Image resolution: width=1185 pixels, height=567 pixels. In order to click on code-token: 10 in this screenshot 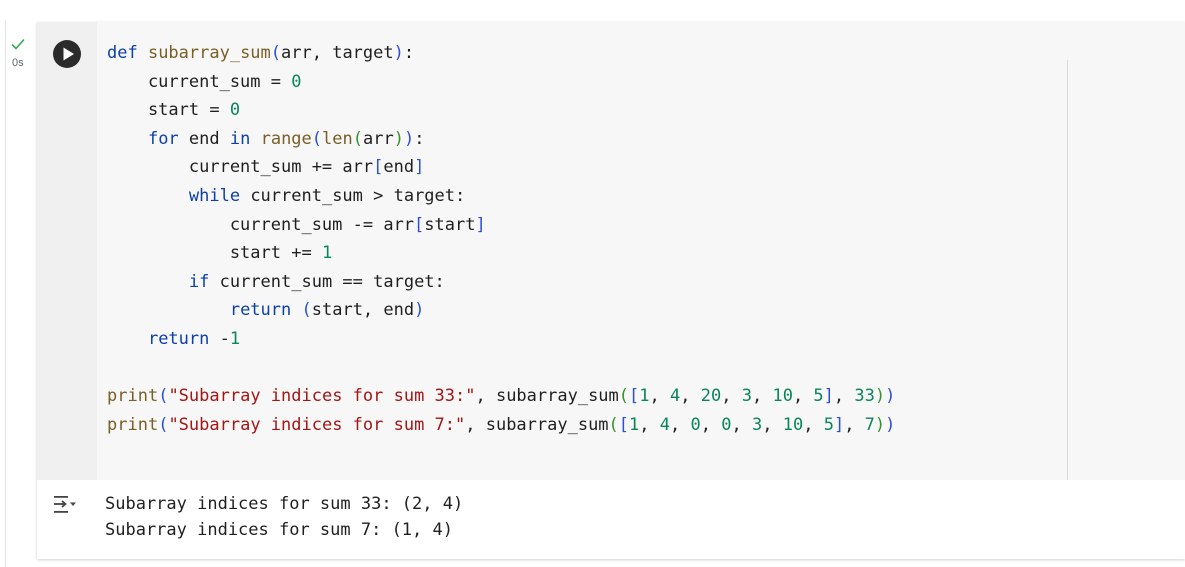, I will do `click(782, 396)`.